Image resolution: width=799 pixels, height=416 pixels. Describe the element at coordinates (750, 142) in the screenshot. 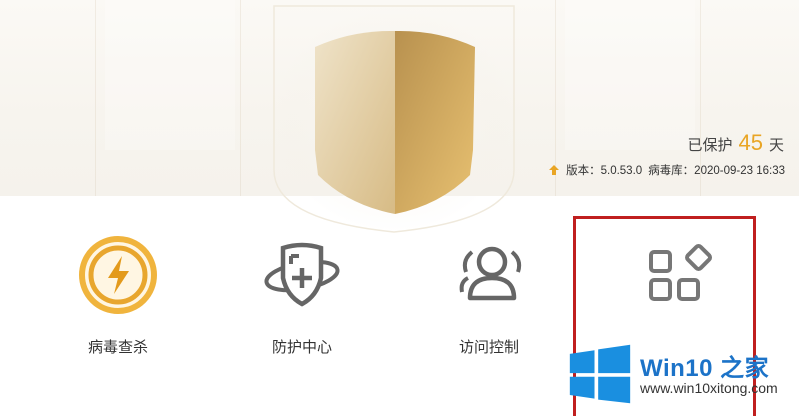

I see `protect-days-count: 45` at that location.